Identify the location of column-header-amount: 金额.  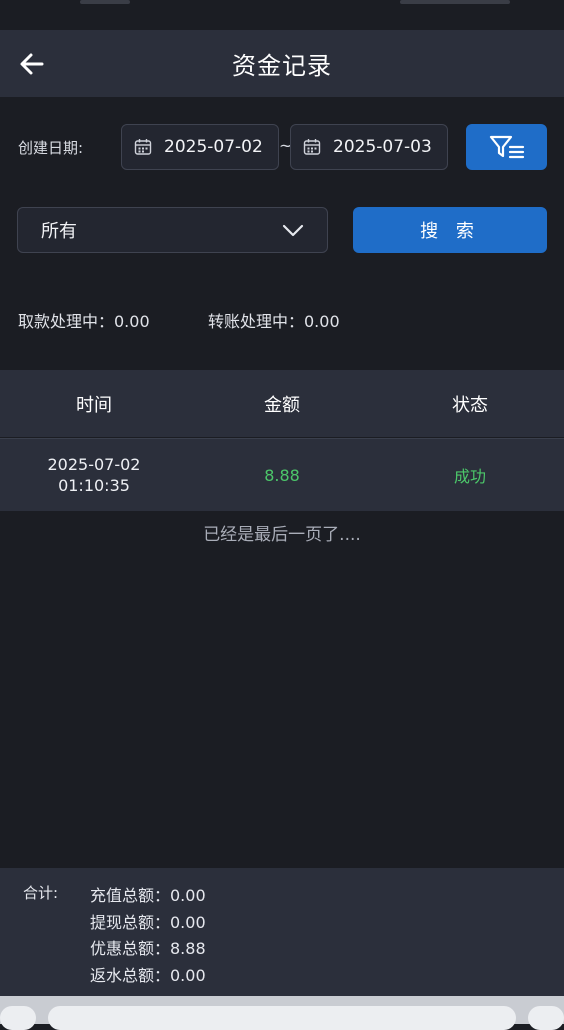
(282, 405).